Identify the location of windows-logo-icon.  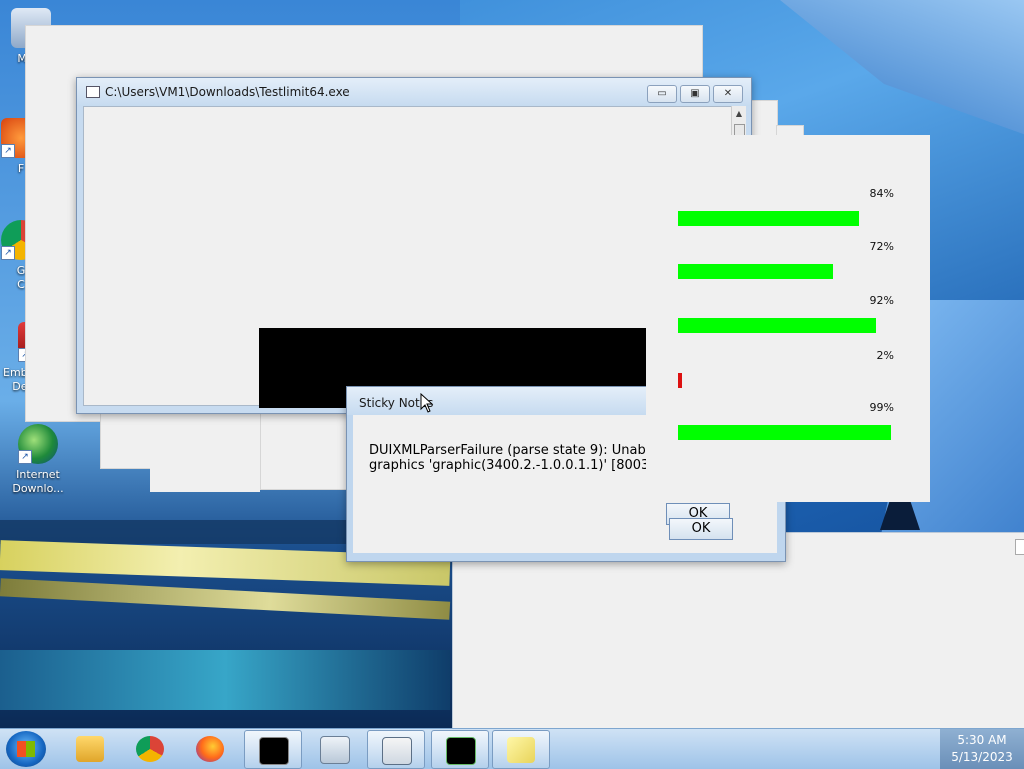
(26, 749).